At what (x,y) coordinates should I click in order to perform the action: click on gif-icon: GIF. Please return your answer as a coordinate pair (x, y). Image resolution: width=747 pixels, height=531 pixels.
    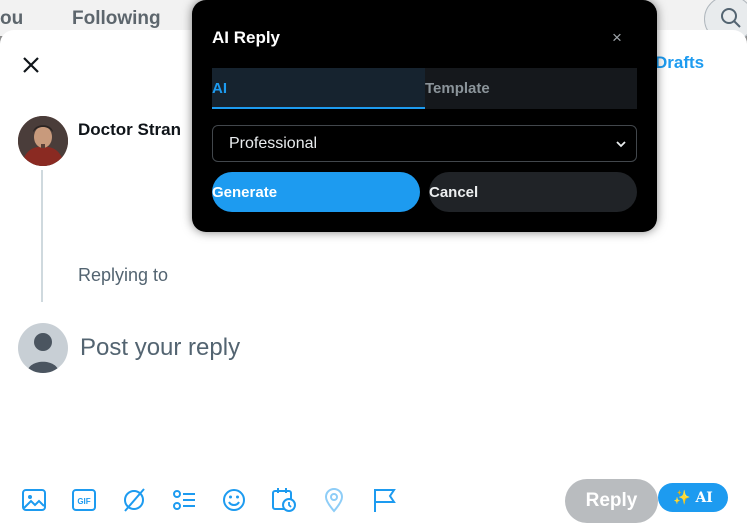
    Looking at the image, I should click on (84, 500).